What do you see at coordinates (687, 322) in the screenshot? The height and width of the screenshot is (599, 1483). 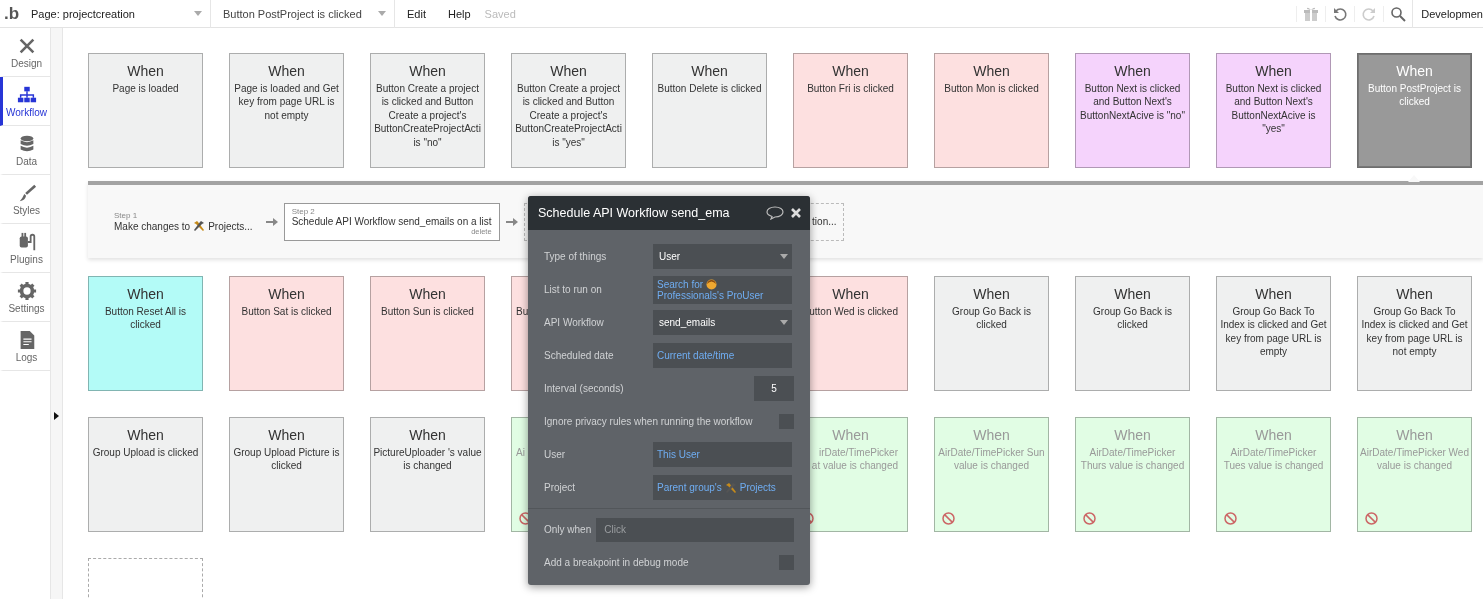 I see `dropdown-value: send_emails` at bounding box center [687, 322].